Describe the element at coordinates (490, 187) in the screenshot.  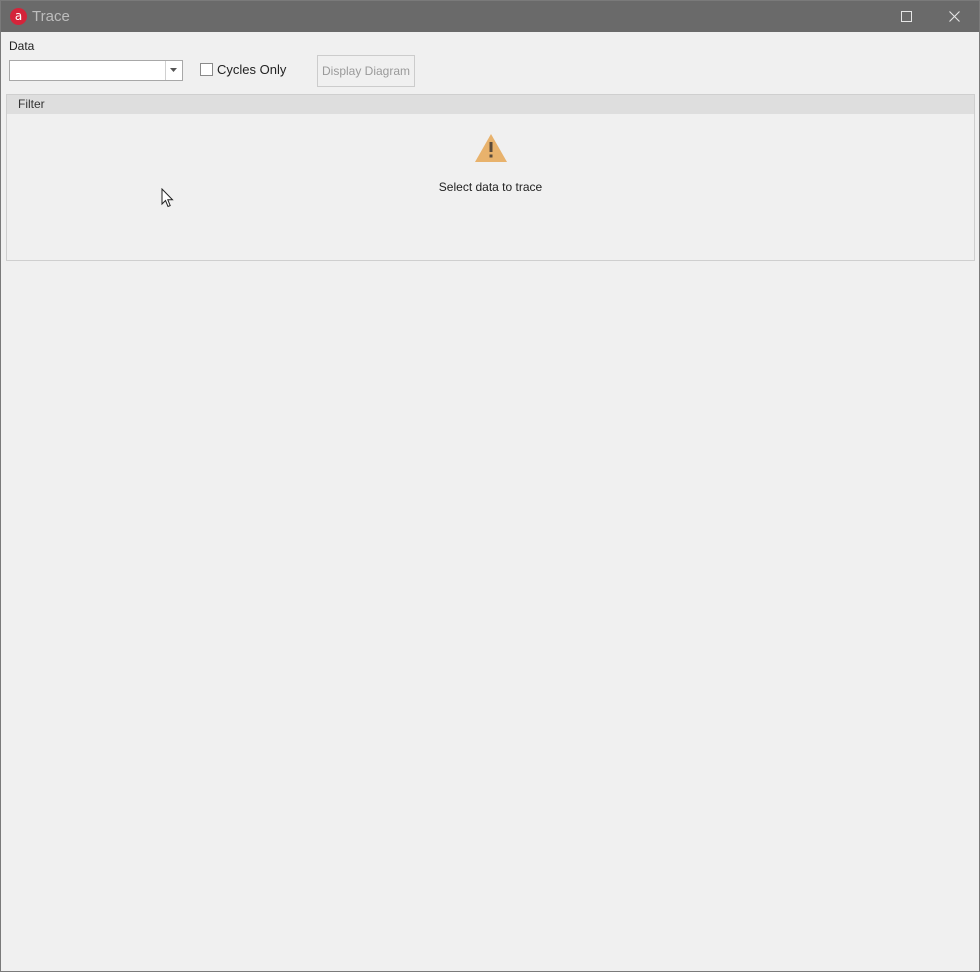
I see `empty-state-message: Select data to trace` at that location.